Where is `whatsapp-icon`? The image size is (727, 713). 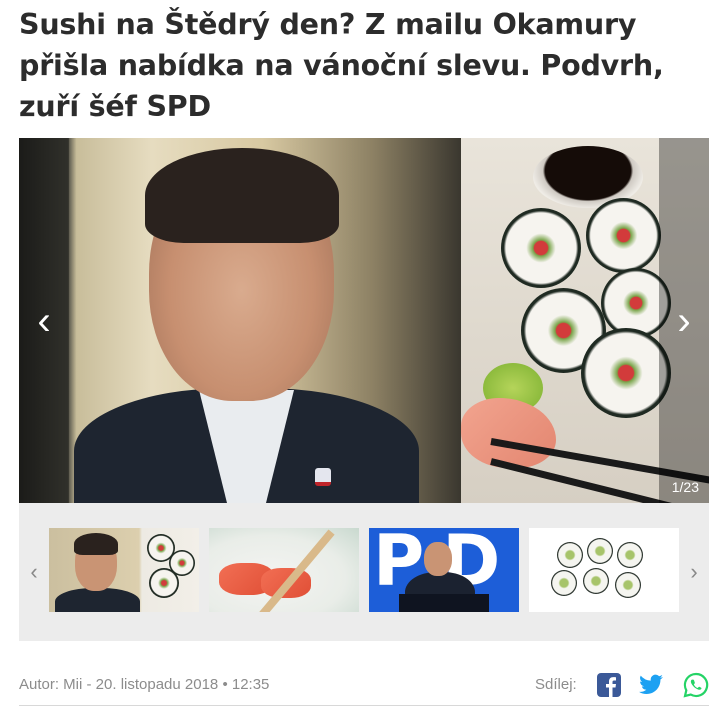
whatsapp-icon is located at coordinates (696, 685).